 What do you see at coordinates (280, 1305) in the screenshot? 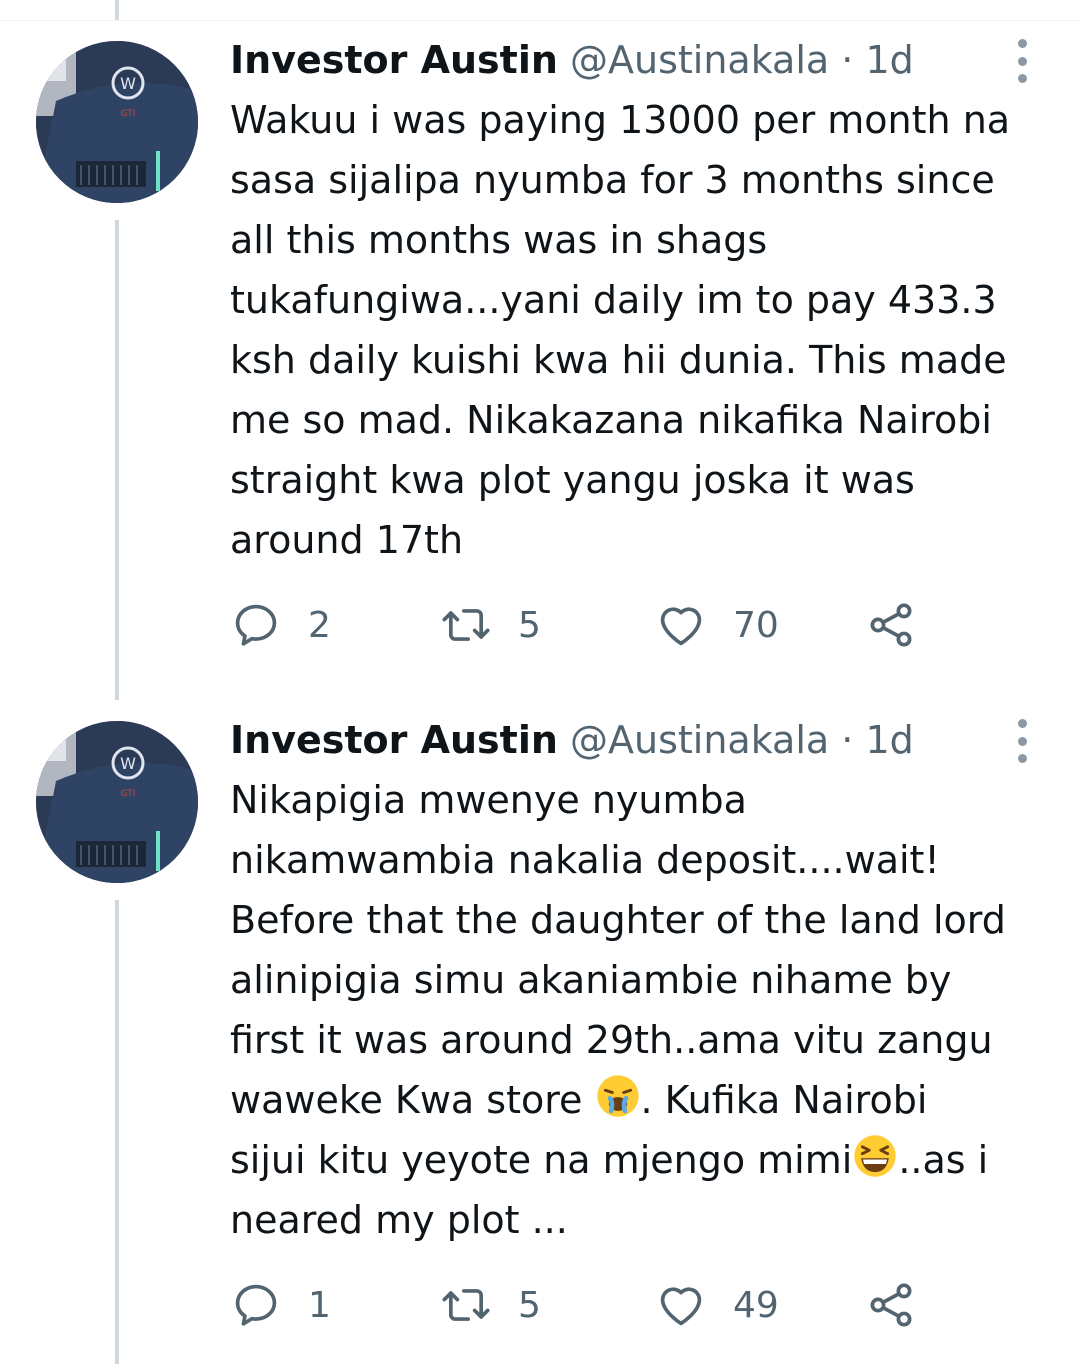
I see `reply-button: 1` at bounding box center [280, 1305].